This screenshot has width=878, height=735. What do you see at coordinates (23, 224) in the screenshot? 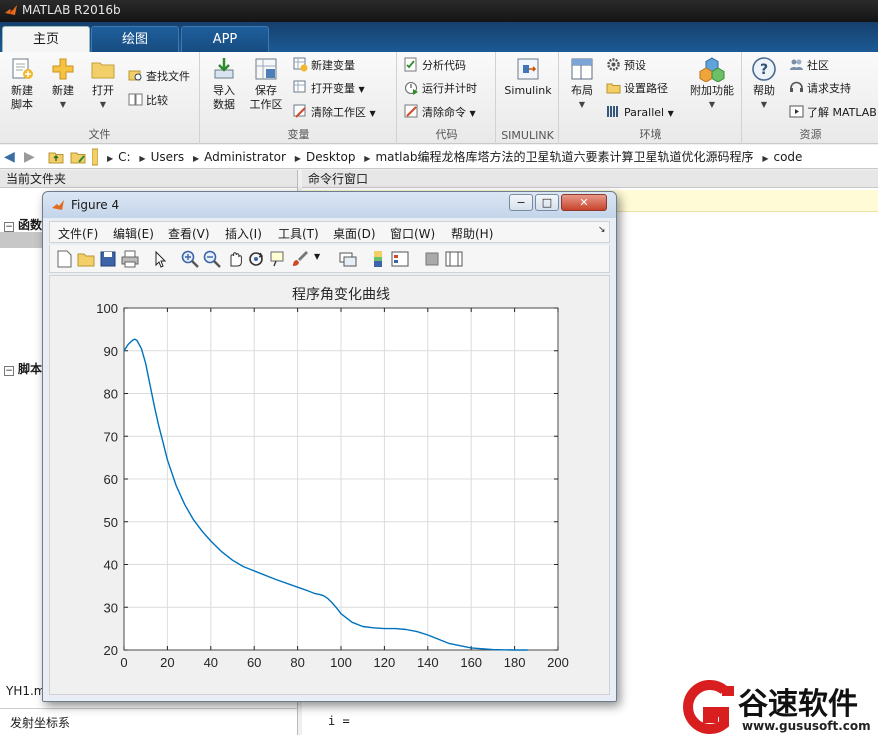
I see `group-functions: − 函数` at bounding box center [23, 224].